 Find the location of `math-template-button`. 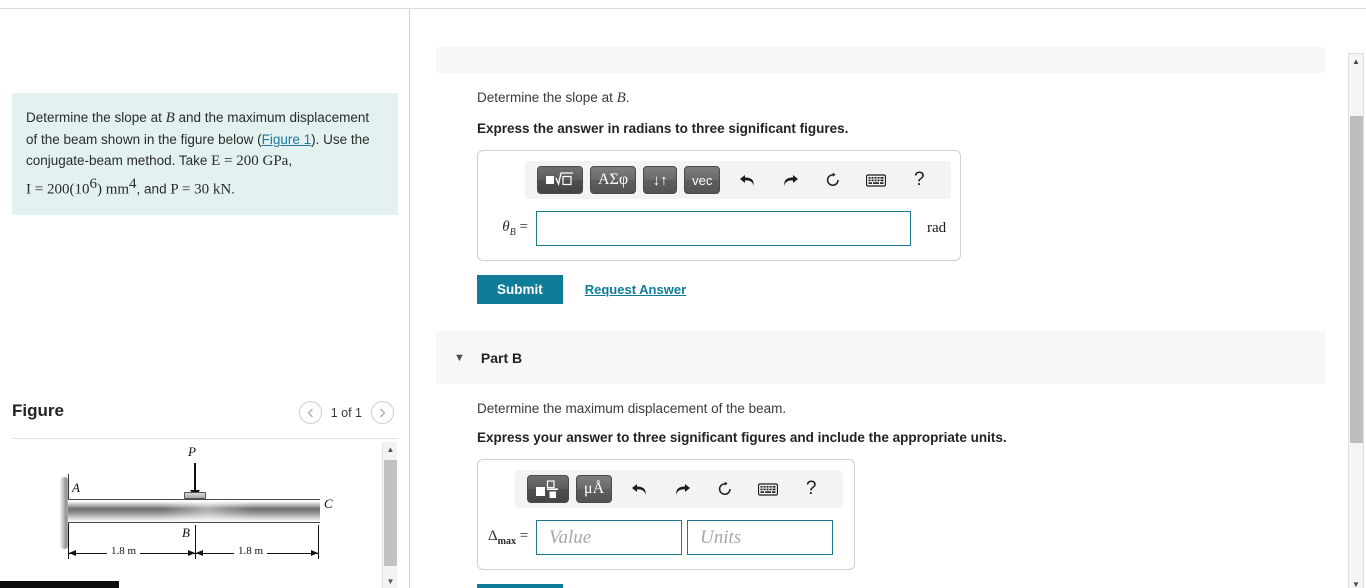

math-template-button is located at coordinates (560, 180).